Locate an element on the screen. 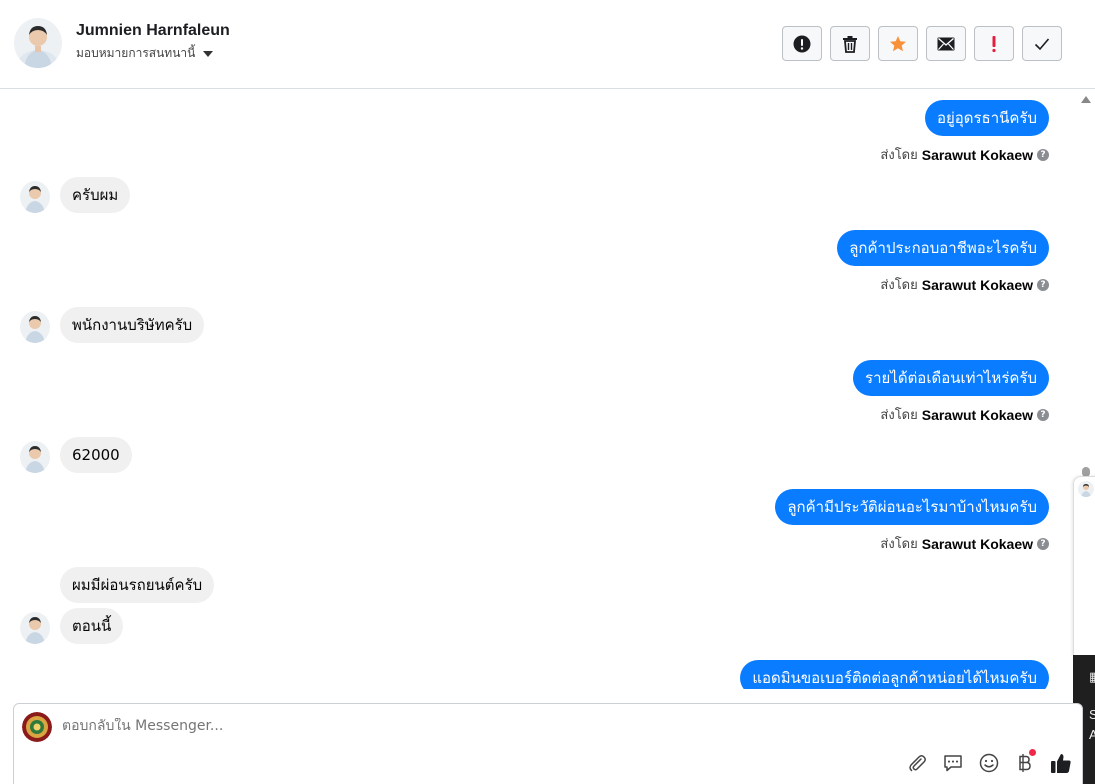 The image size is (1095, 784). check-icon is located at coordinates (1042, 43).